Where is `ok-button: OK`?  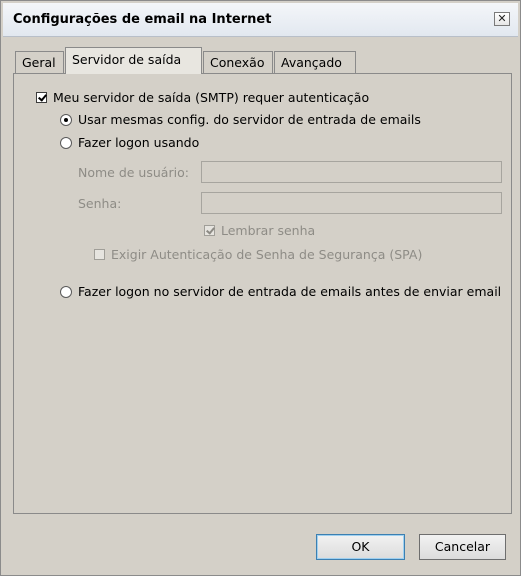
ok-button: OK is located at coordinates (360, 547).